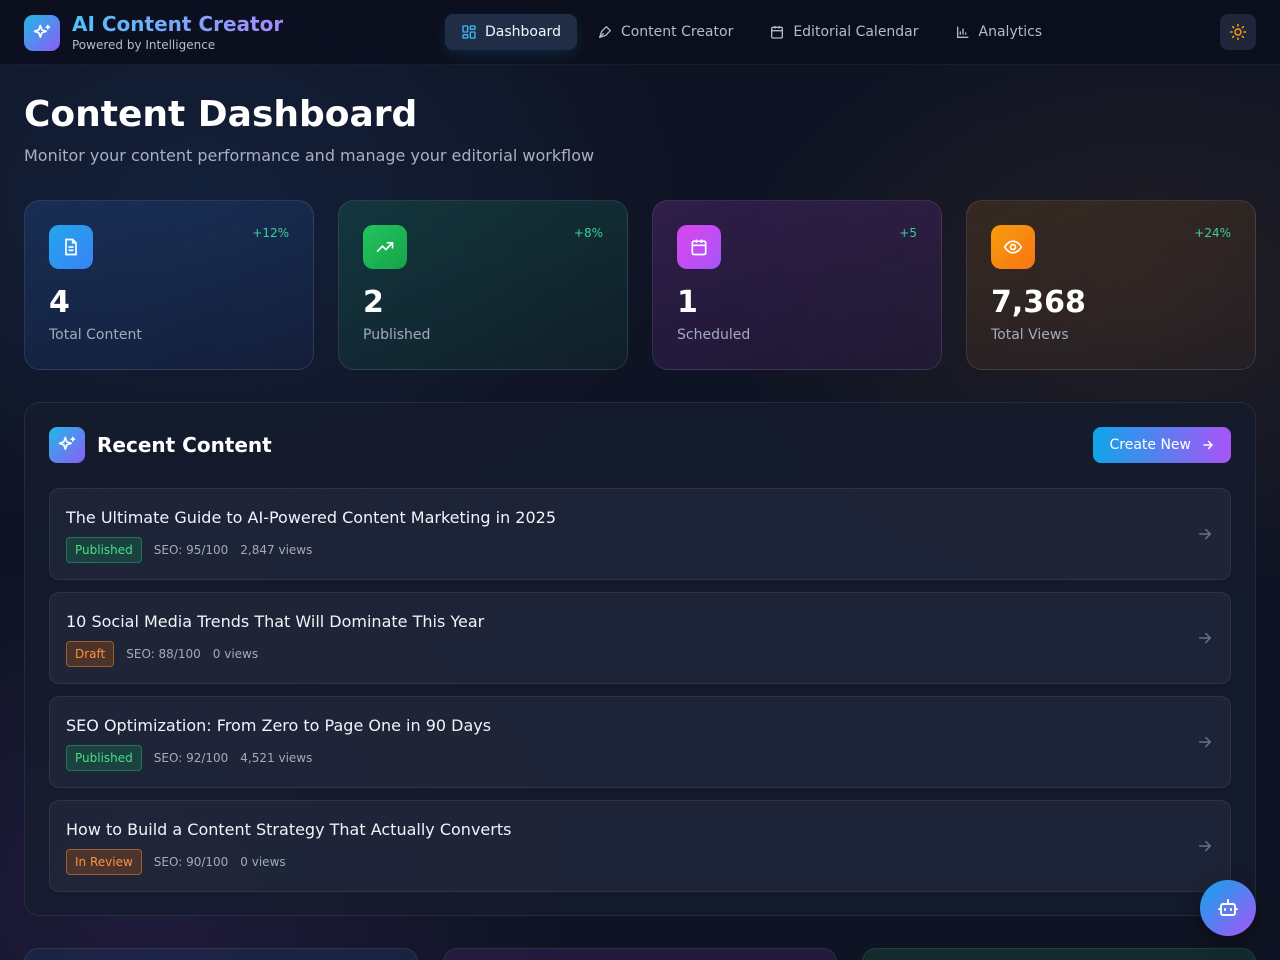  What do you see at coordinates (1212, 233) in the screenshot?
I see `stat-change: +24%` at bounding box center [1212, 233].